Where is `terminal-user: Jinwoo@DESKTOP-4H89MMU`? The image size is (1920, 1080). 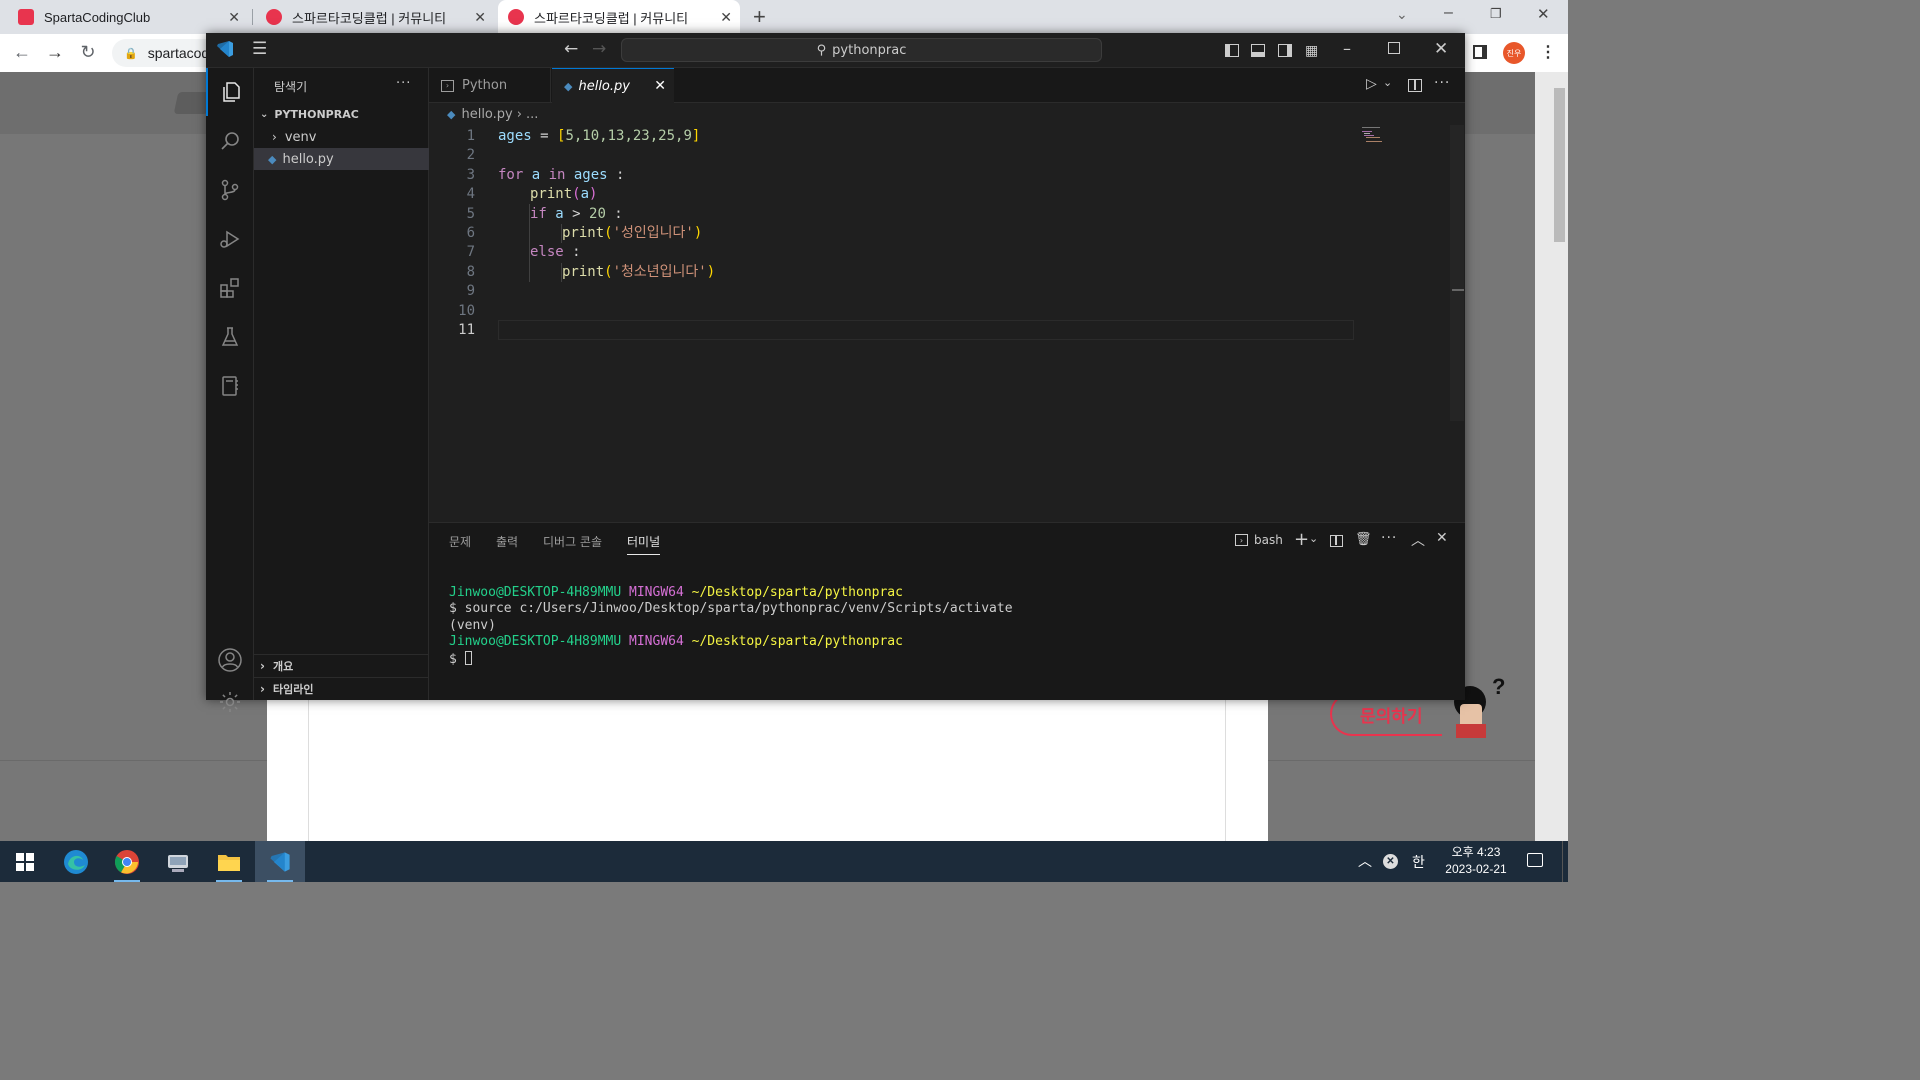
terminal-user: Jinwoo@DESKTOP-4H89MMU is located at coordinates (535, 642).